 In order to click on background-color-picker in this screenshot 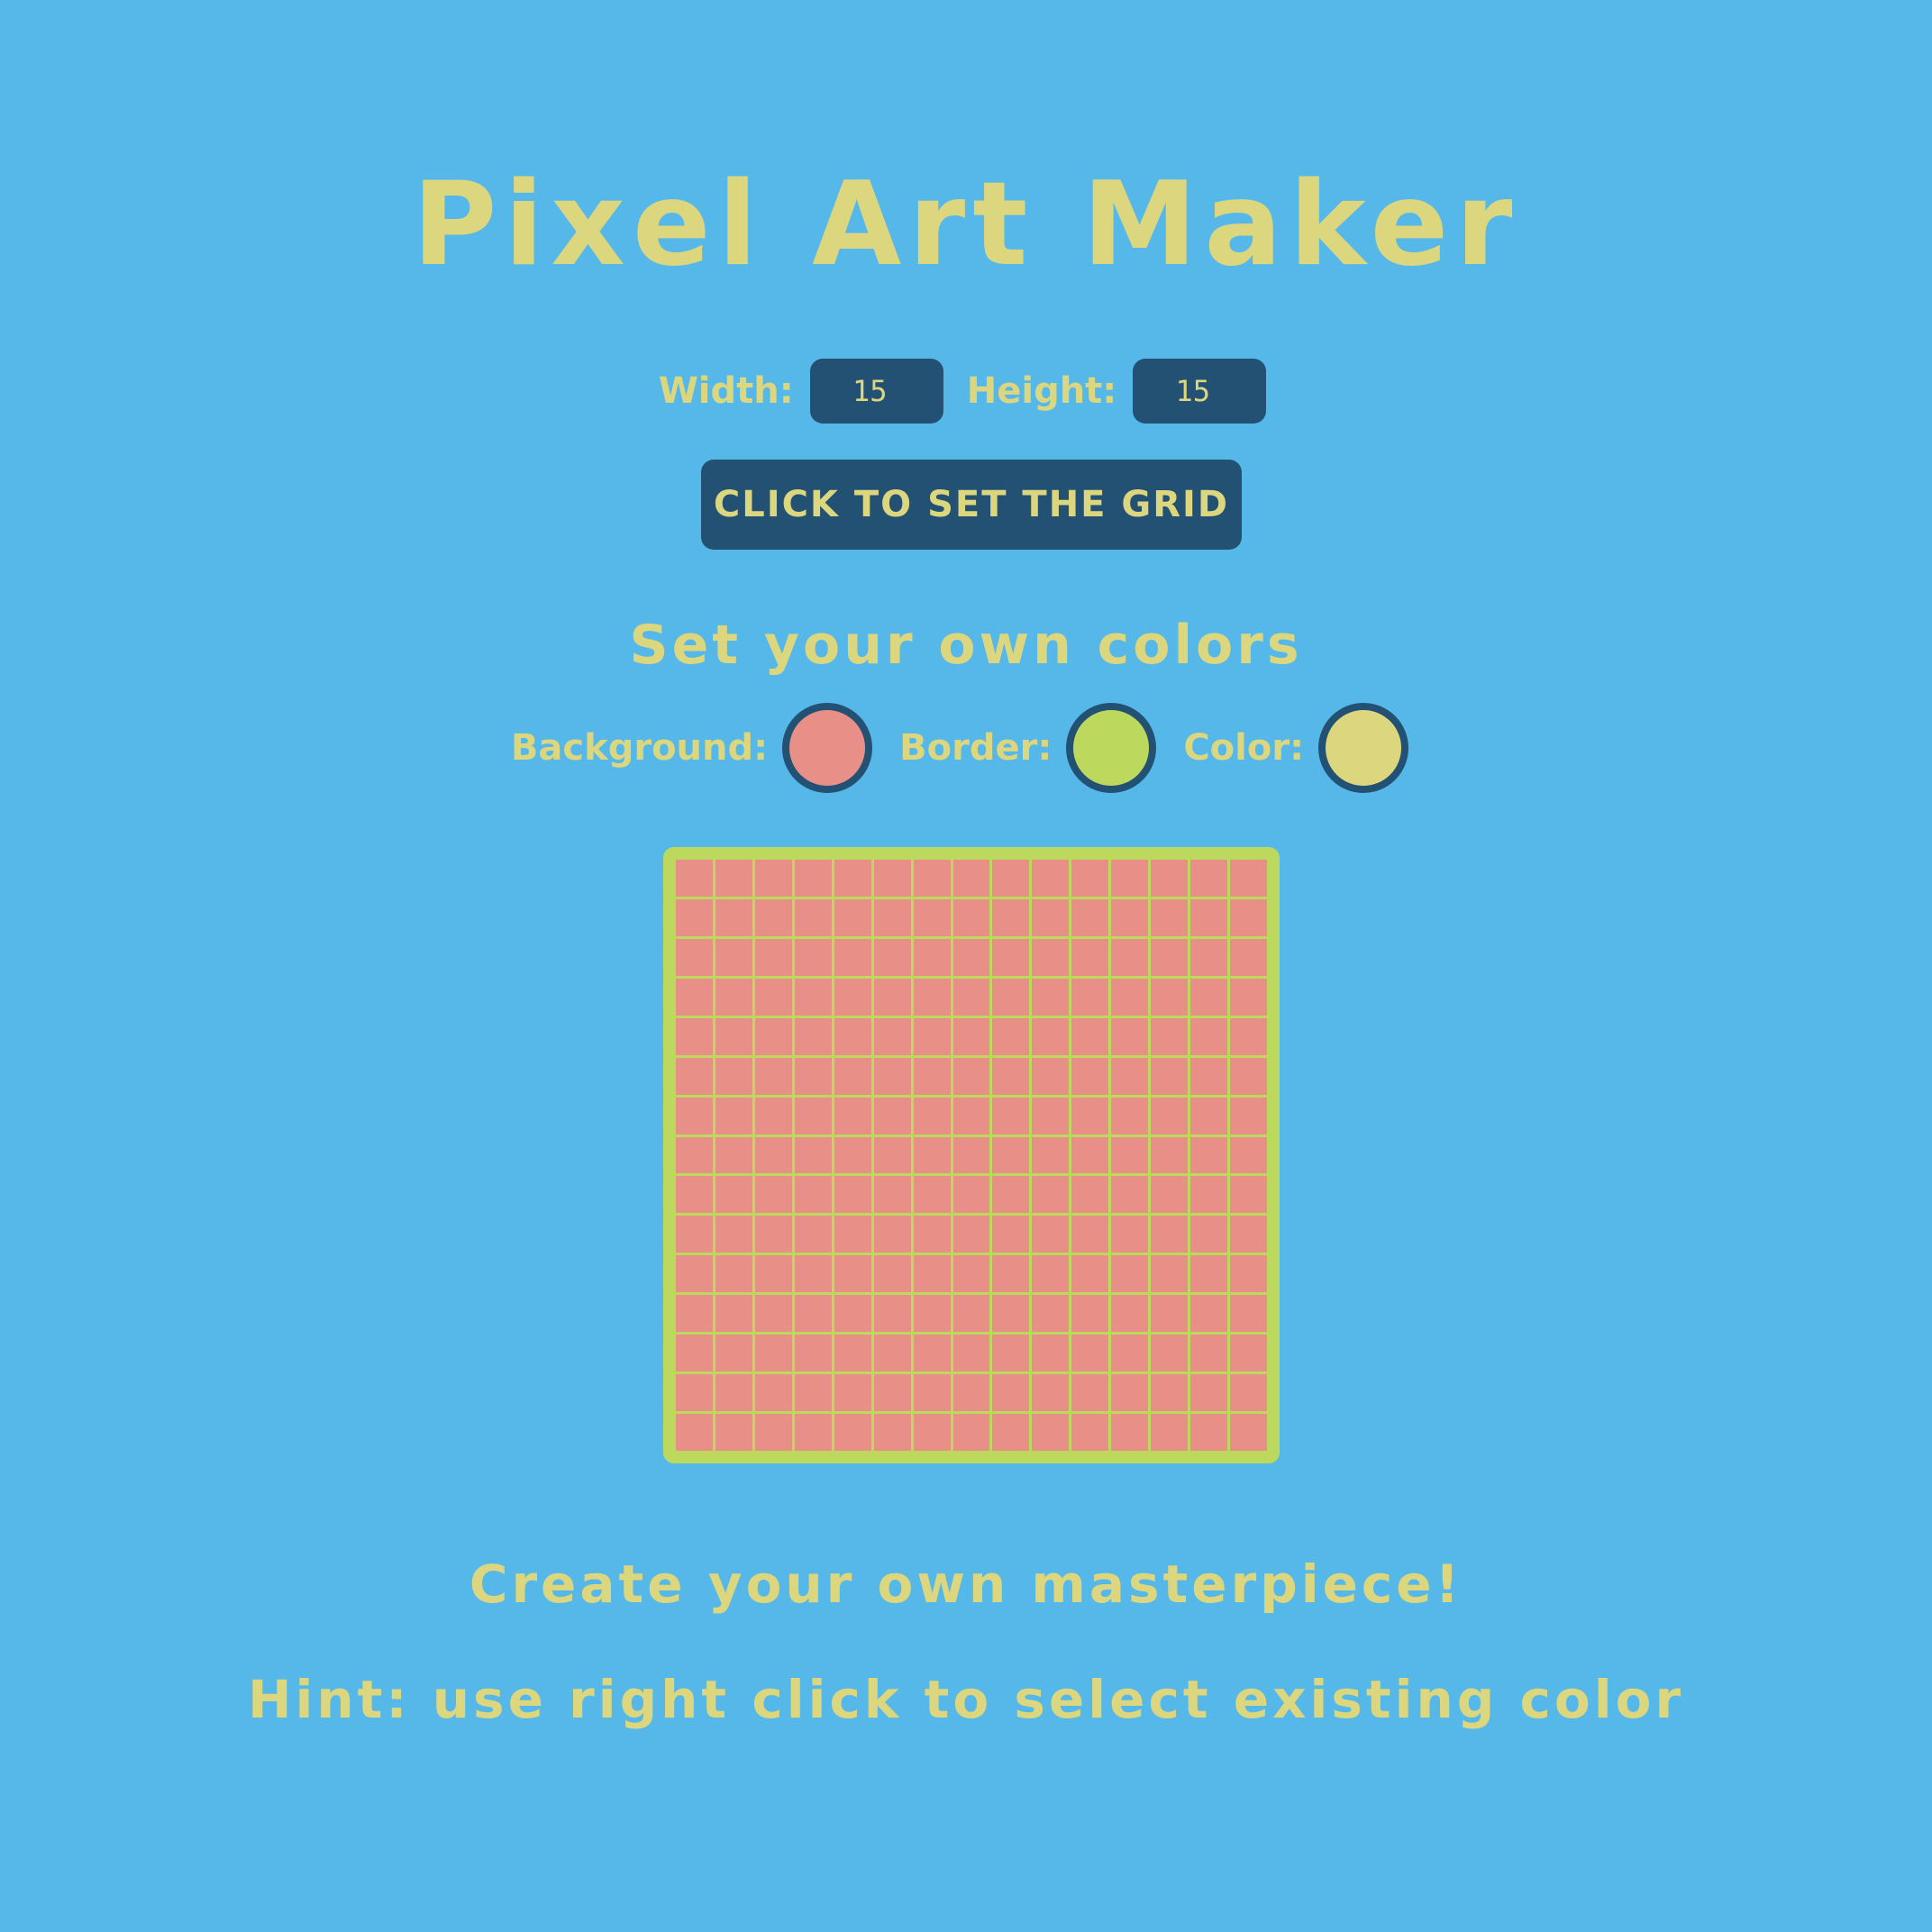, I will do `click(827, 748)`.